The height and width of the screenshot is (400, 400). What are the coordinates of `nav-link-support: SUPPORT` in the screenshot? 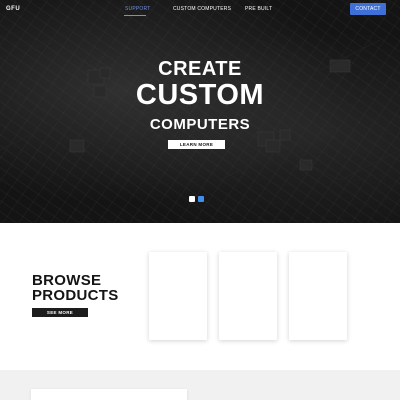 It's located at (137, 9).